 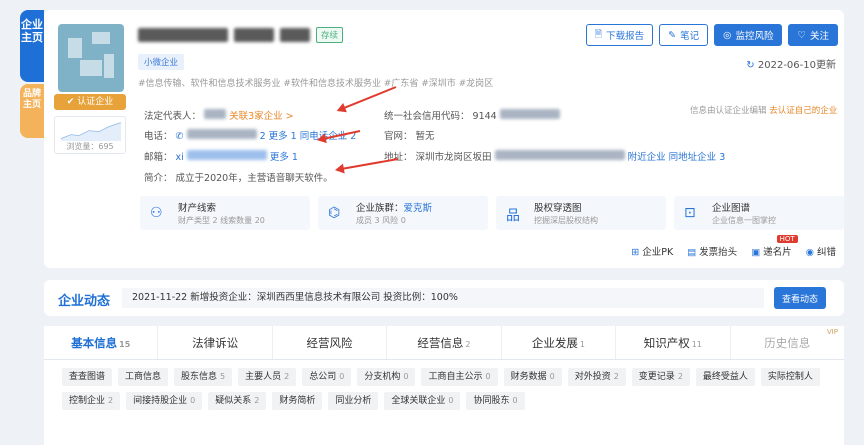 What do you see at coordinates (750, 65) in the screenshot?
I see `refresh-icon: ↻` at bounding box center [750, 65].